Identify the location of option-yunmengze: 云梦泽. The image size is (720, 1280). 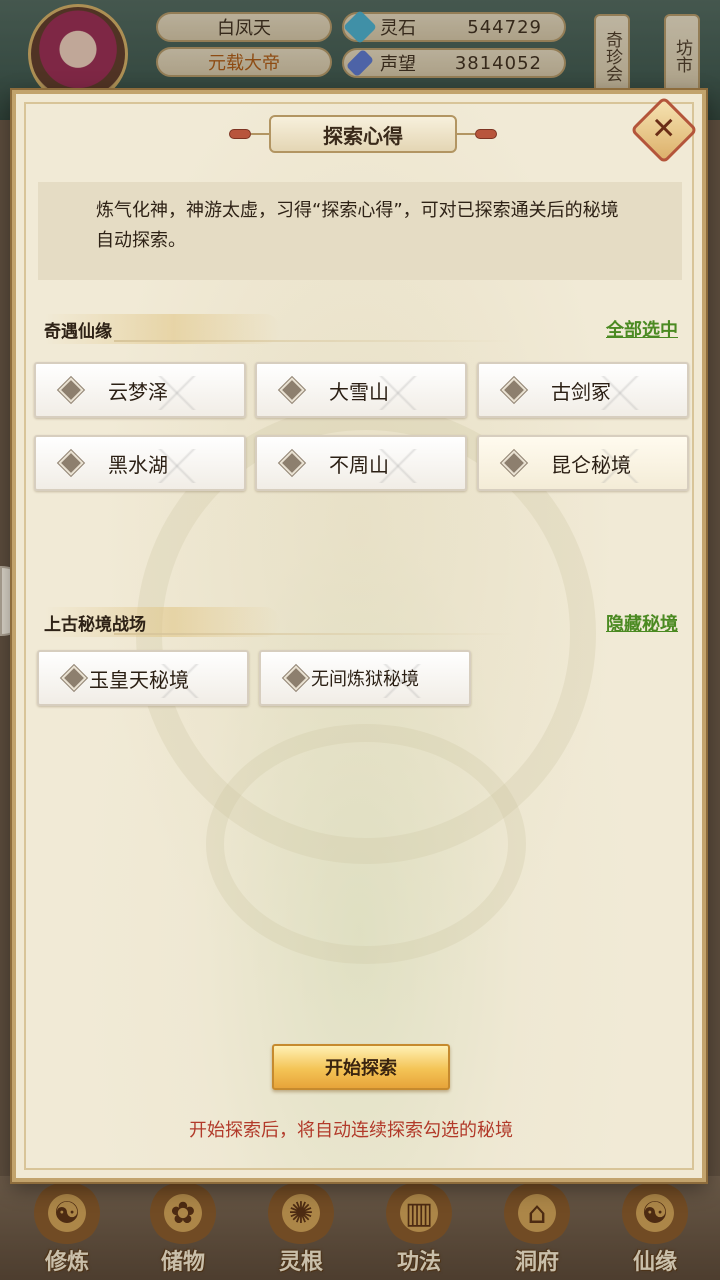
(140, 390).